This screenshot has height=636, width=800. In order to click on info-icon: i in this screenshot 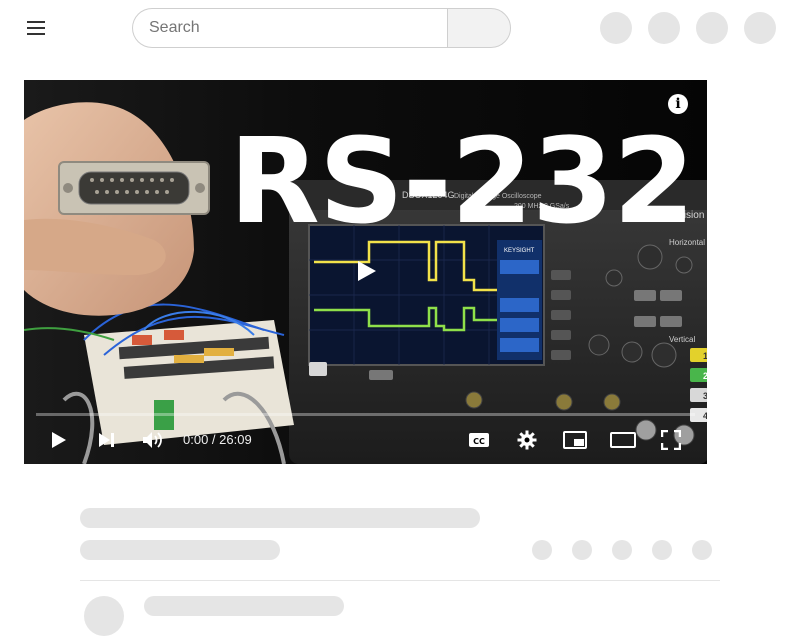, I will do `click(678, 104)`.